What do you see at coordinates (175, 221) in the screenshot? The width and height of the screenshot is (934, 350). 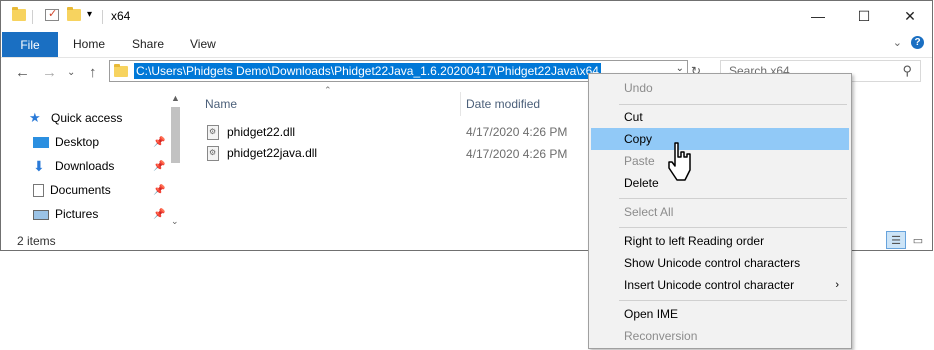 I see `scroll-down-icon: ⌄` at bounding box center [175, 221].